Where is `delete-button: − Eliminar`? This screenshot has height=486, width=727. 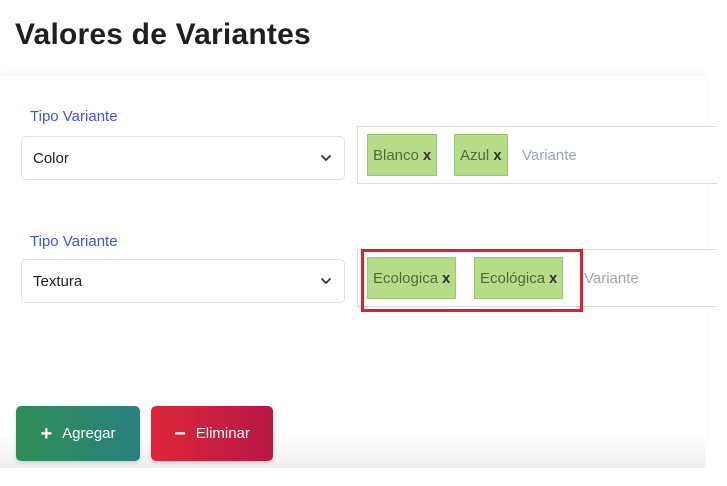 delete-button: − Eliminar is located at coordinates (212, 433).